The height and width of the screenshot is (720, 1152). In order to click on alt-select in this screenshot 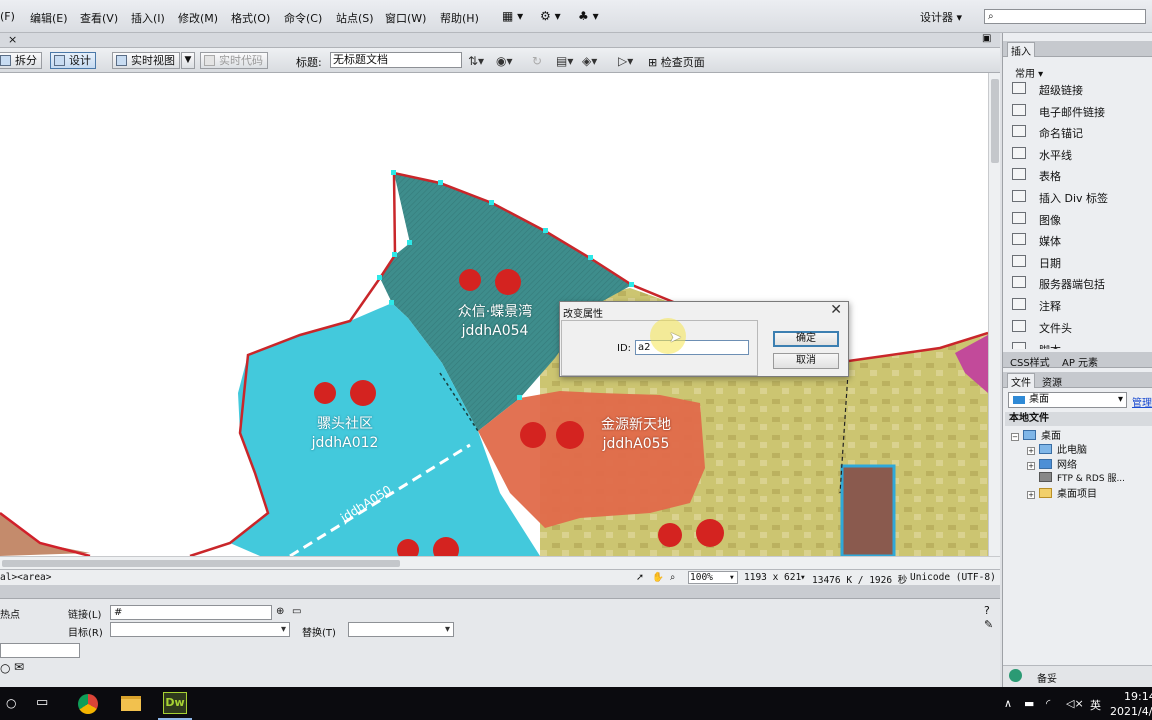, I will do `click(401, 629)`.